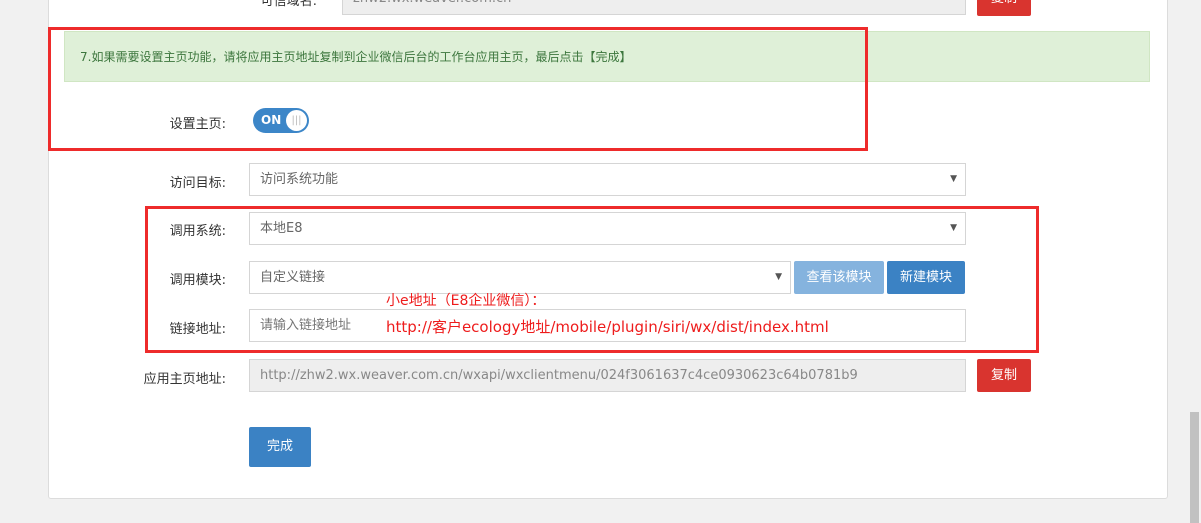 The height and width of the screenshot is (523, 1201). I want to click on app-homepage-label: 应用主页地址:, so click(184, 379).